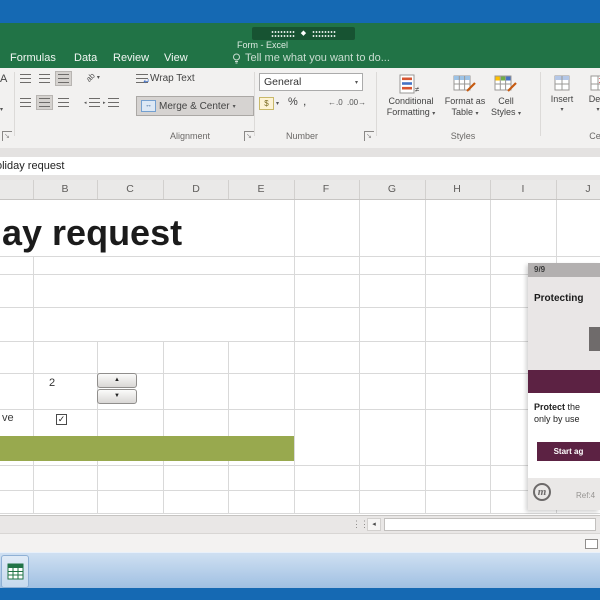 This screenshot has height=600, width=600. I want to click on view-shortcut-icon, so click(591, 544).